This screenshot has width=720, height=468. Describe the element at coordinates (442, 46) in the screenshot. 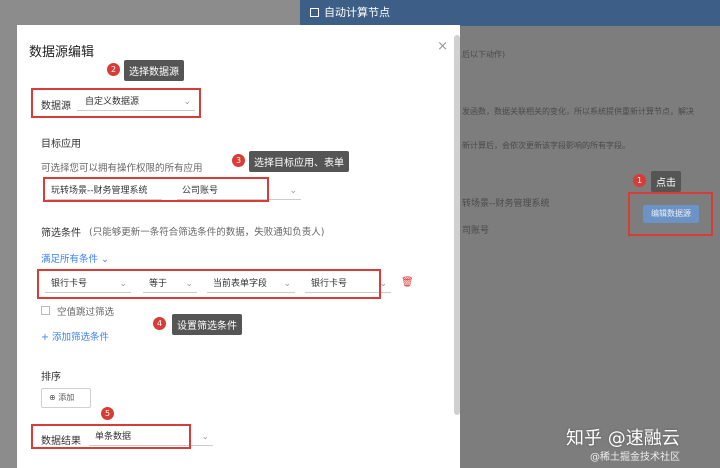

I see `close-icon: ×` at that location.